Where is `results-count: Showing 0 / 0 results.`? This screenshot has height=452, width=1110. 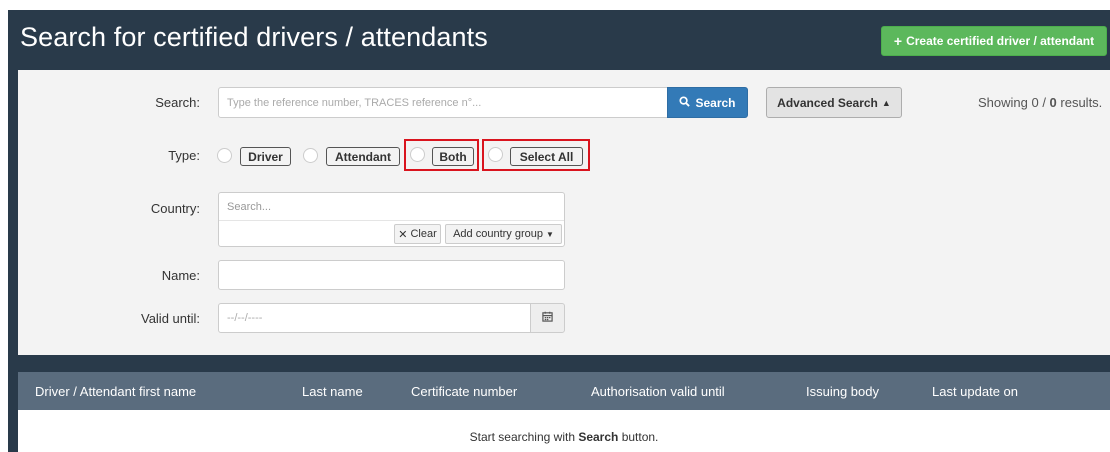 results-count: Showing 0 / 0 results. is located at coordinates (1044, 102).